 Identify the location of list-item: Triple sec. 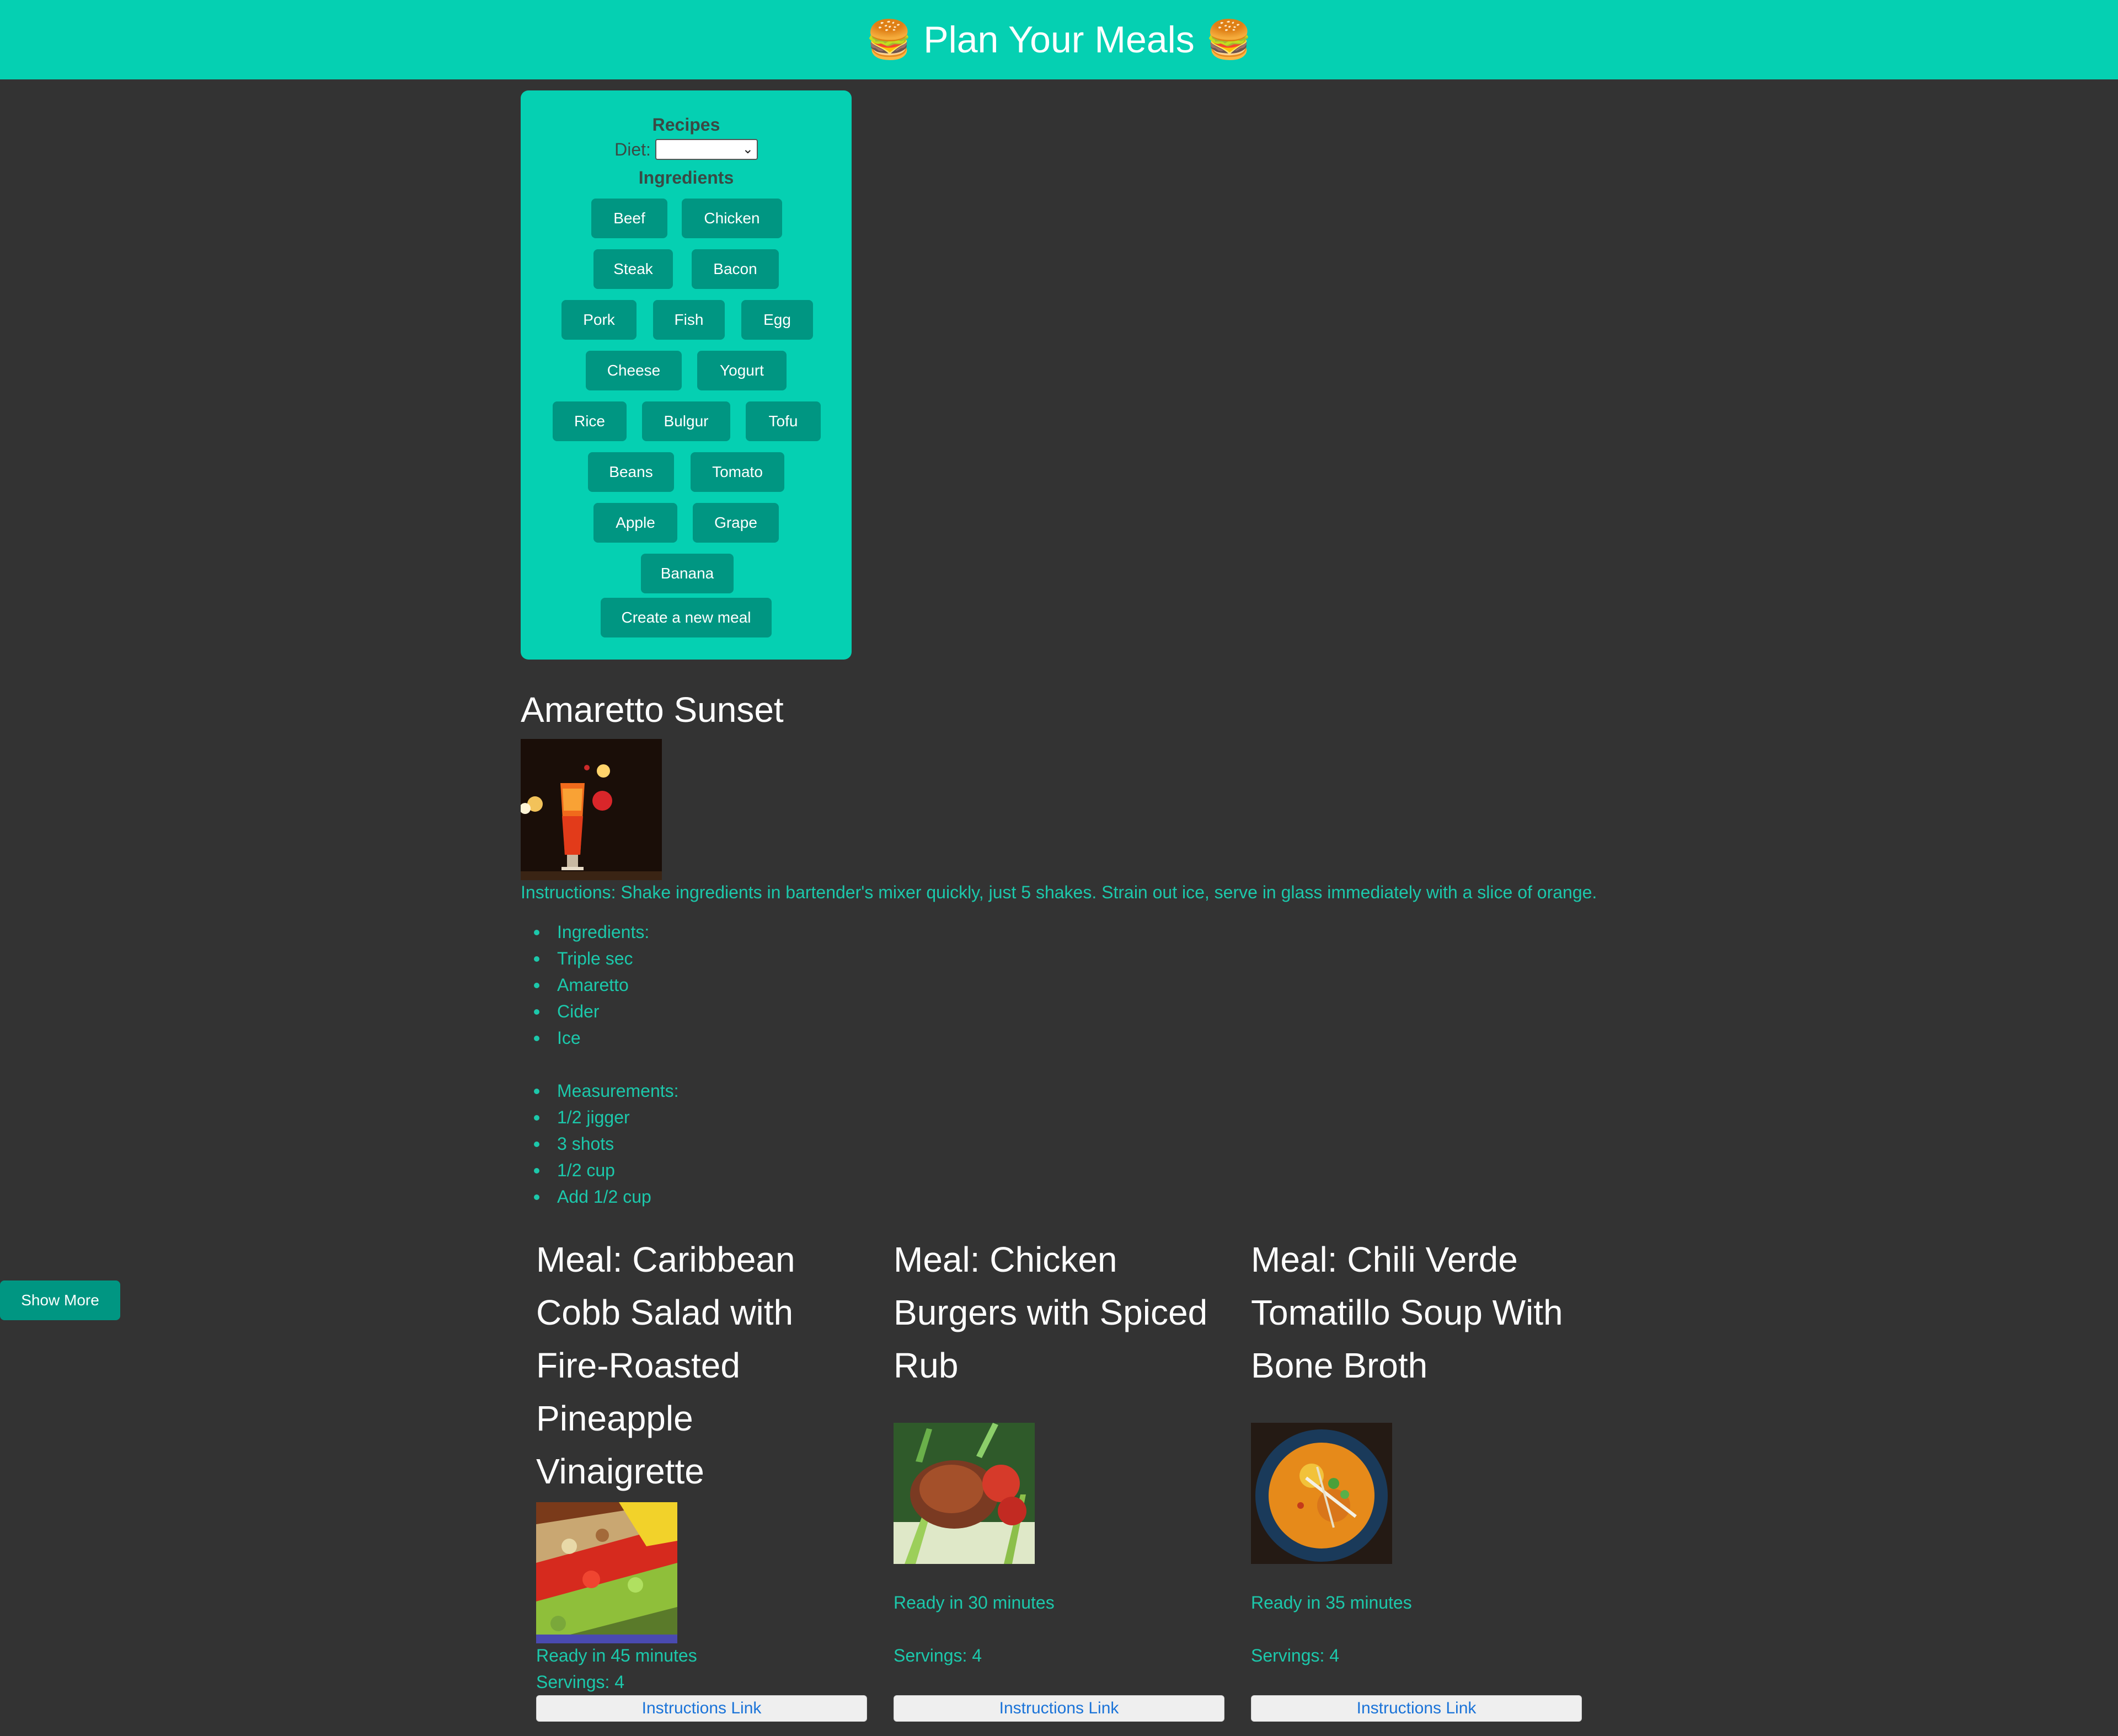
(591, 958).